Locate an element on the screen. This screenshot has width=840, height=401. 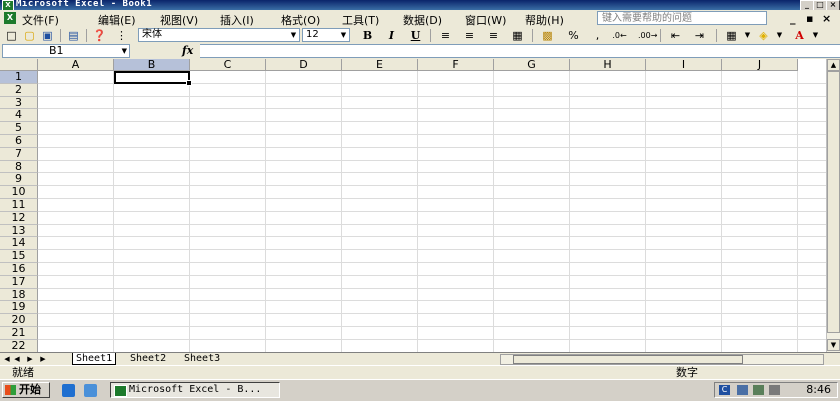
align-left-icon: ≡ is located at coordinates (445, 35).